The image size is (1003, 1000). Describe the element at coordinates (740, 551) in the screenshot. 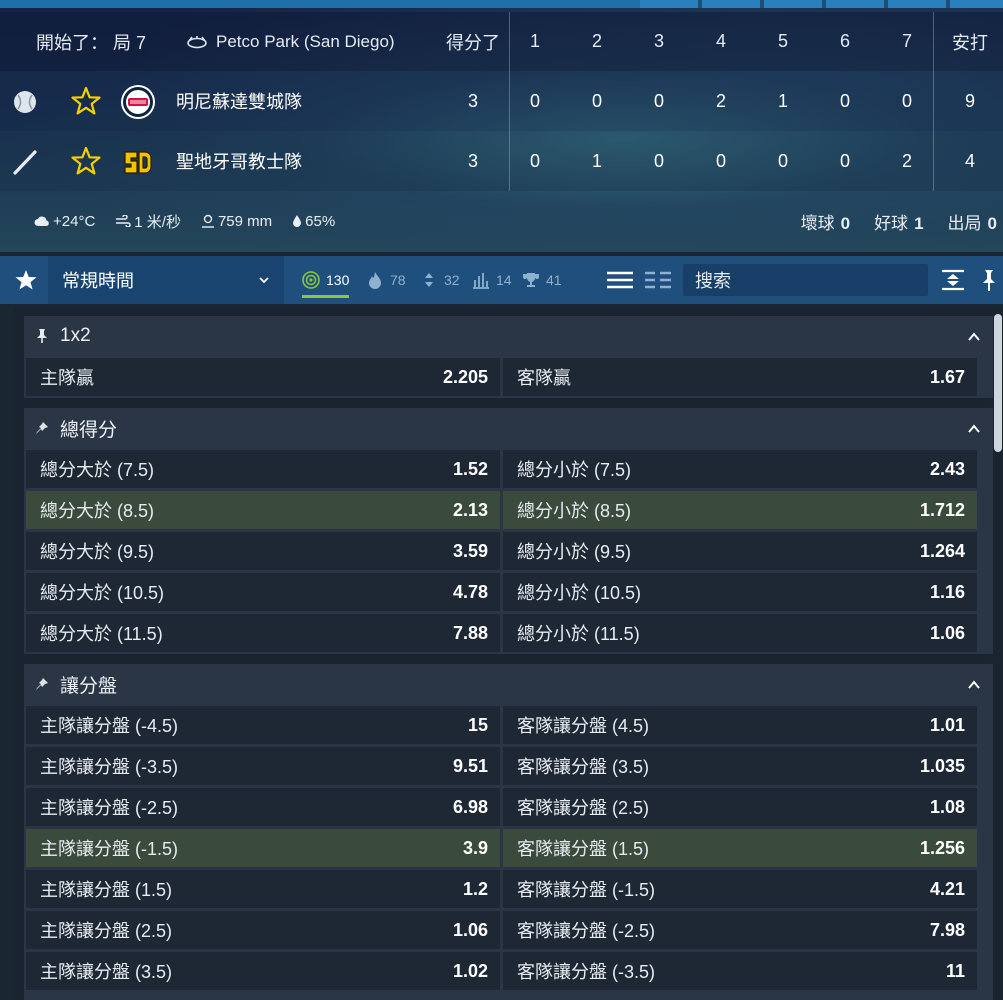

I see `odds-button: 總分小於 (9.5) 1.264` at that location.